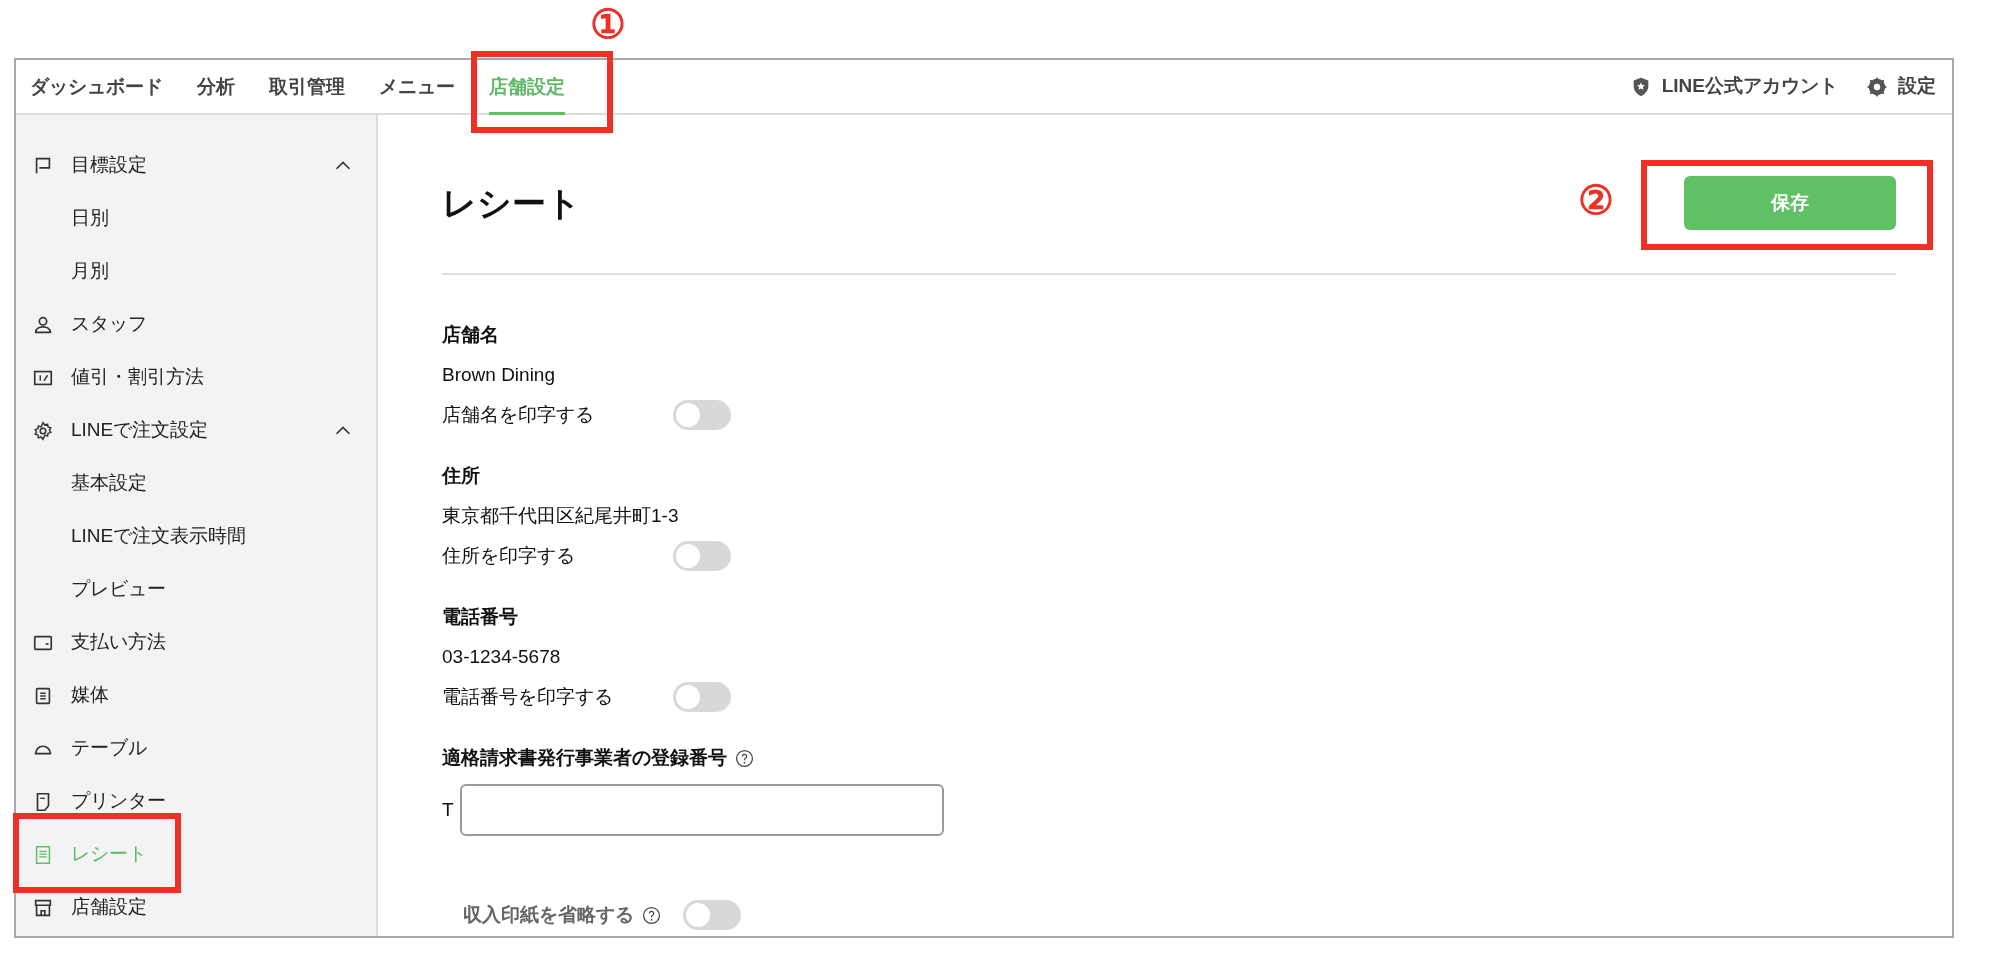 The height and width of the screenshot is (976, 1990). Describe the element at coordinates (216, 87) in the screenshot. I see `nav-tab: 分析` at that location.